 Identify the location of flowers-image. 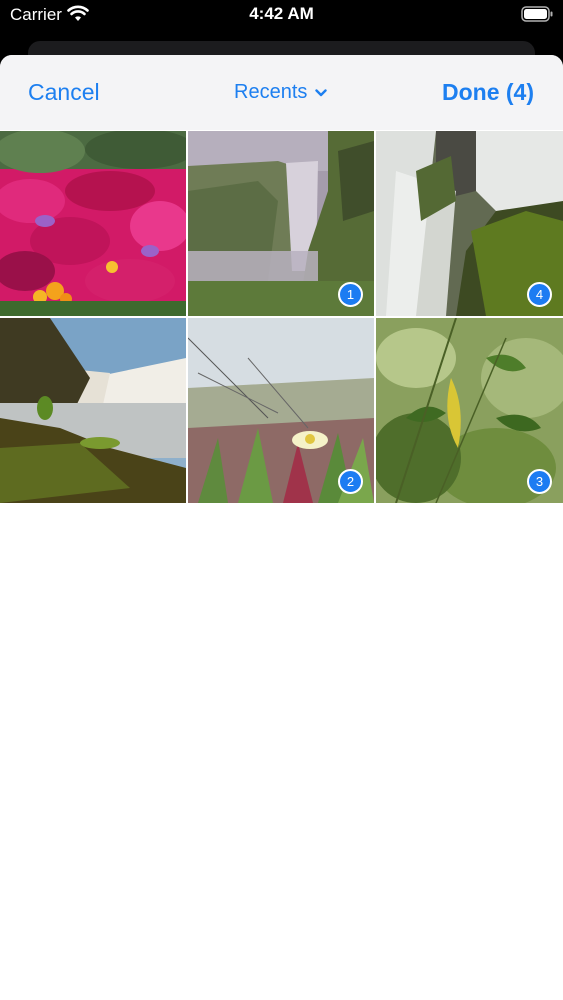
(93, 223).